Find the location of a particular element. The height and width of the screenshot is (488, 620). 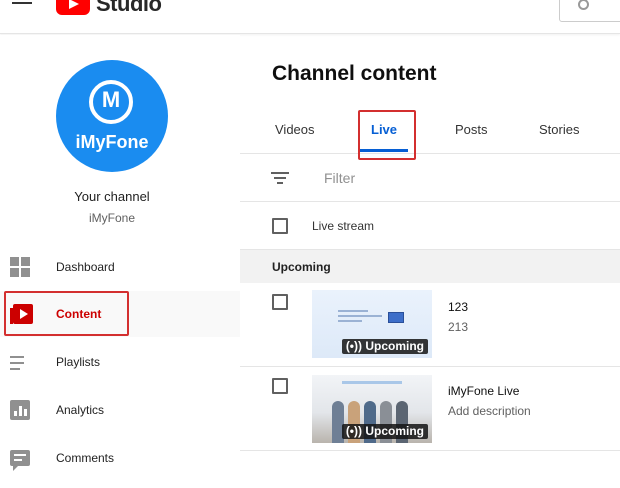

channel-name: iMyFone is located at coordinates (111, 218).